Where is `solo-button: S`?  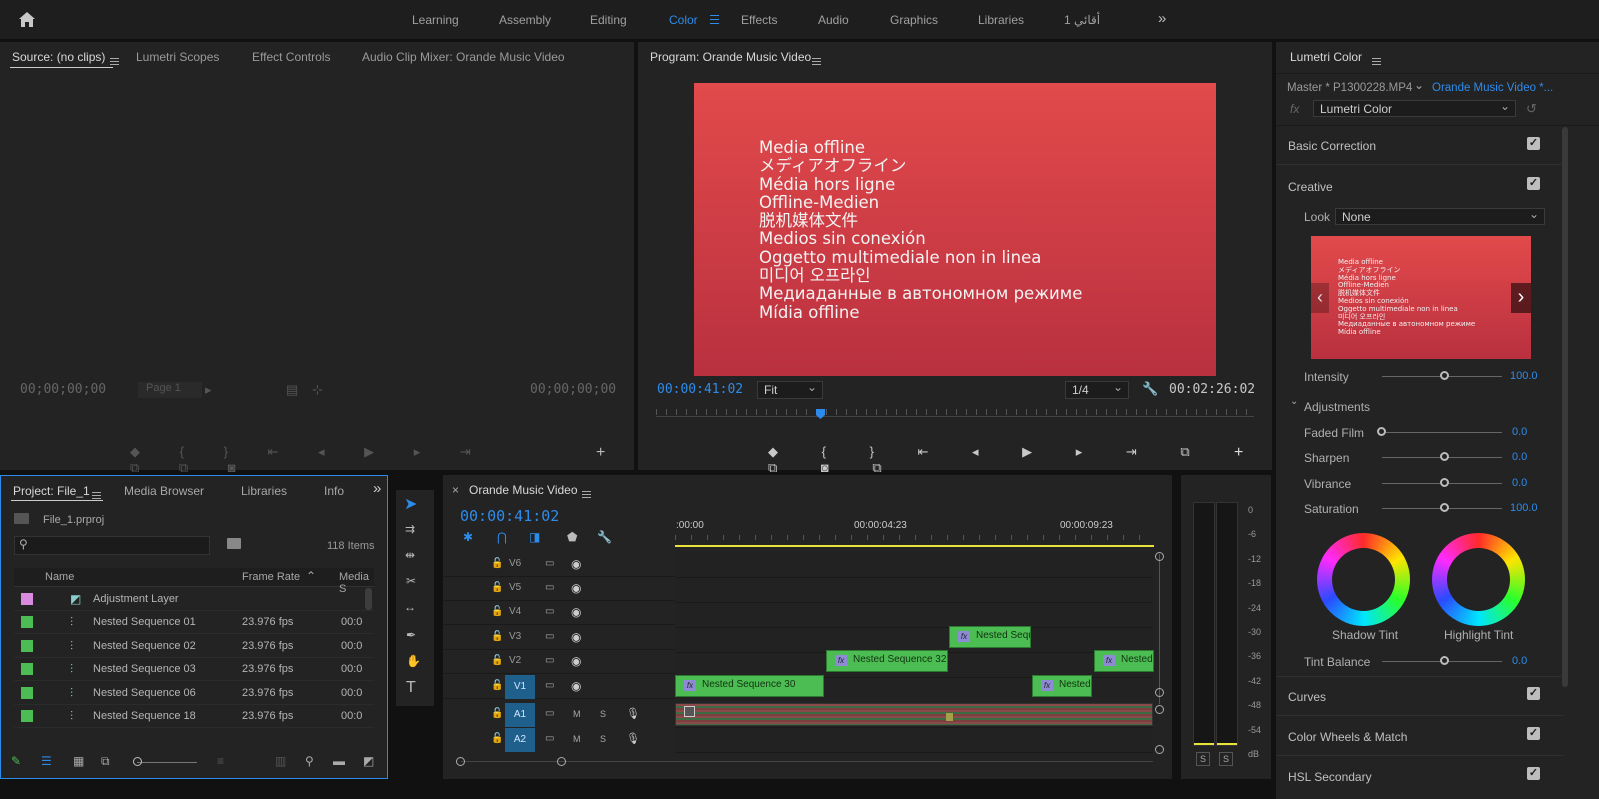 solo-button: S is located at coordinates (603, 714).